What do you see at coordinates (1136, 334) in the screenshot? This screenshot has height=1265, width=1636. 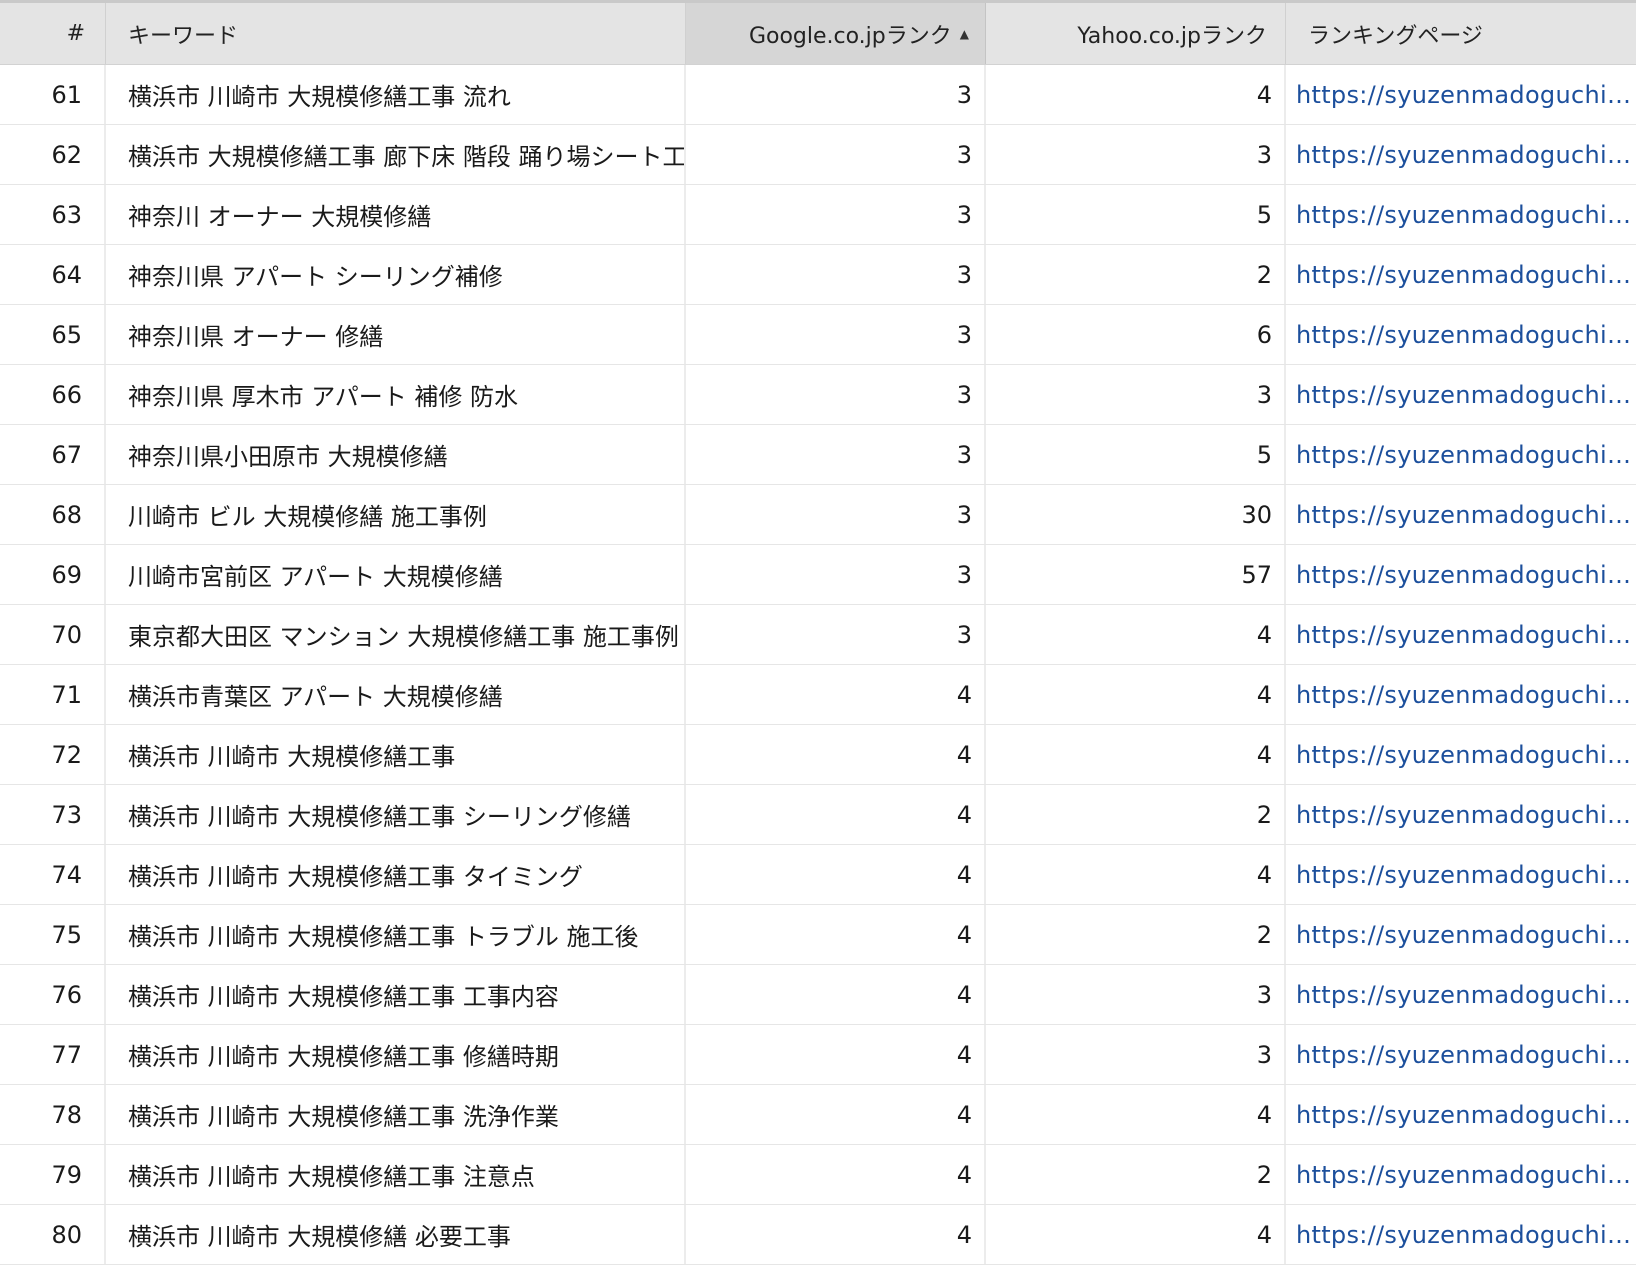 I see `yahoo-rank-cell: 6` at bounding box center [1136, 334].